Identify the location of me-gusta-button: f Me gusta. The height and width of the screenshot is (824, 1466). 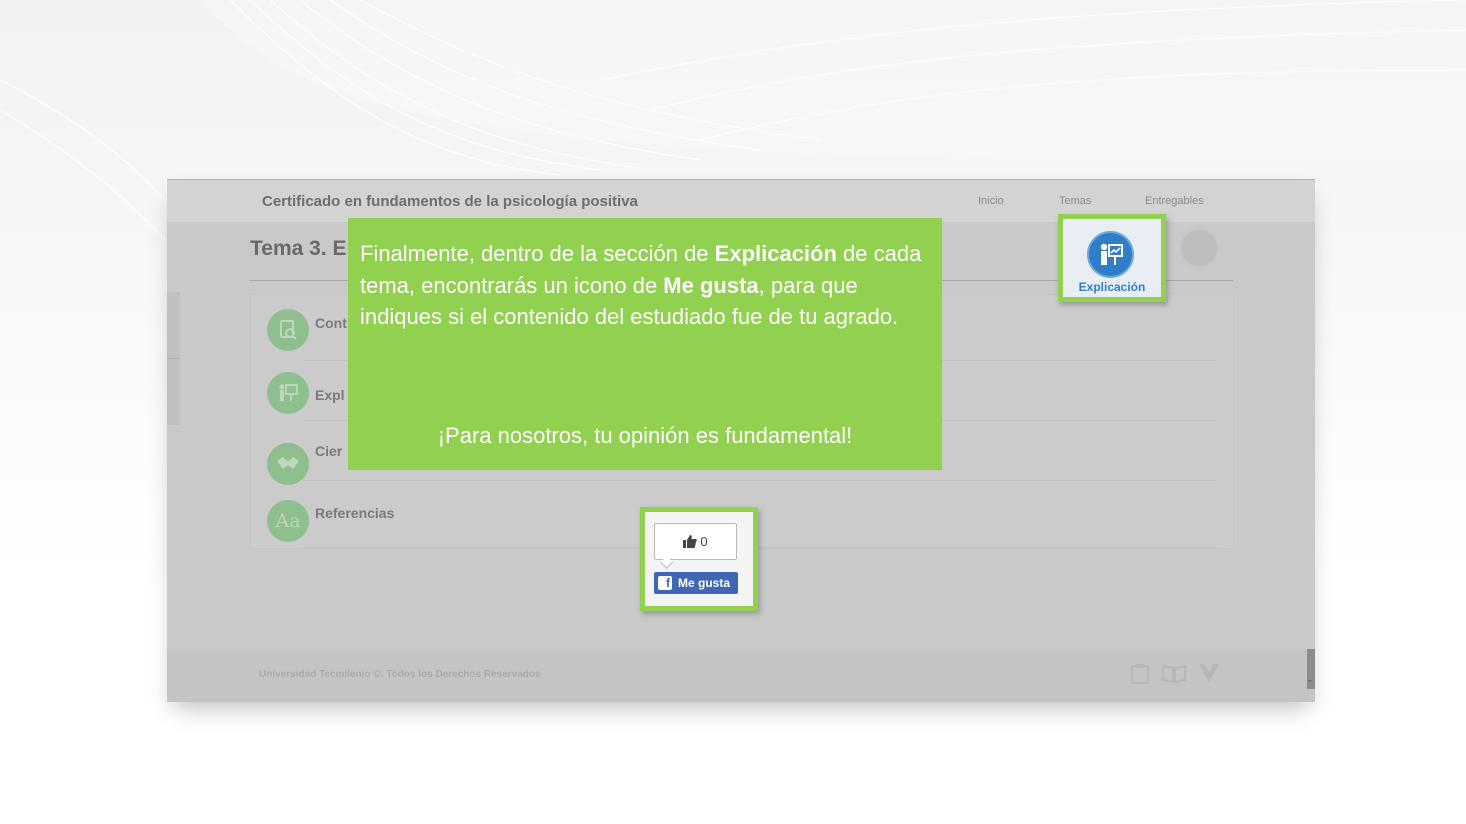
(696, 583).